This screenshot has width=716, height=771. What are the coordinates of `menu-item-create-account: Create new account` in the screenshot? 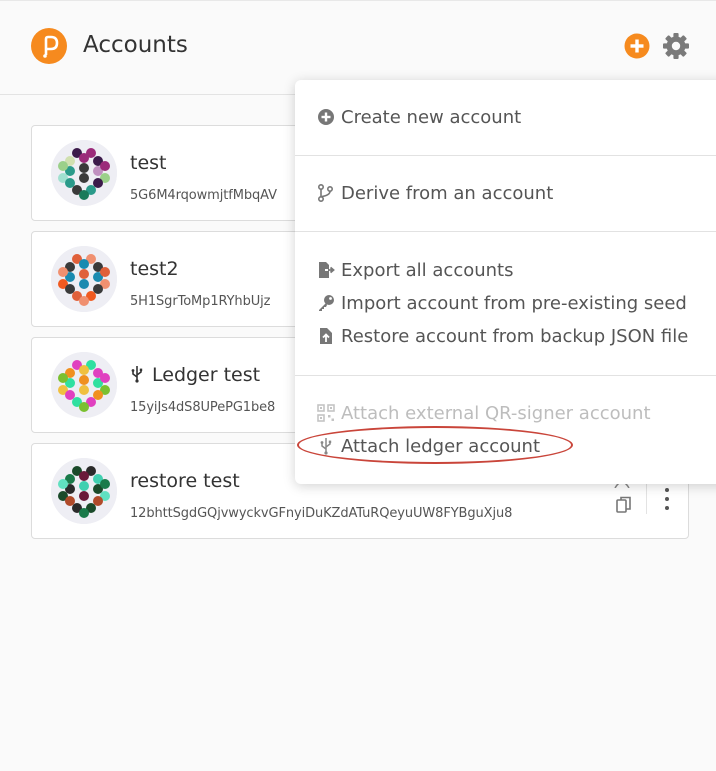 It's located at (419, 117).